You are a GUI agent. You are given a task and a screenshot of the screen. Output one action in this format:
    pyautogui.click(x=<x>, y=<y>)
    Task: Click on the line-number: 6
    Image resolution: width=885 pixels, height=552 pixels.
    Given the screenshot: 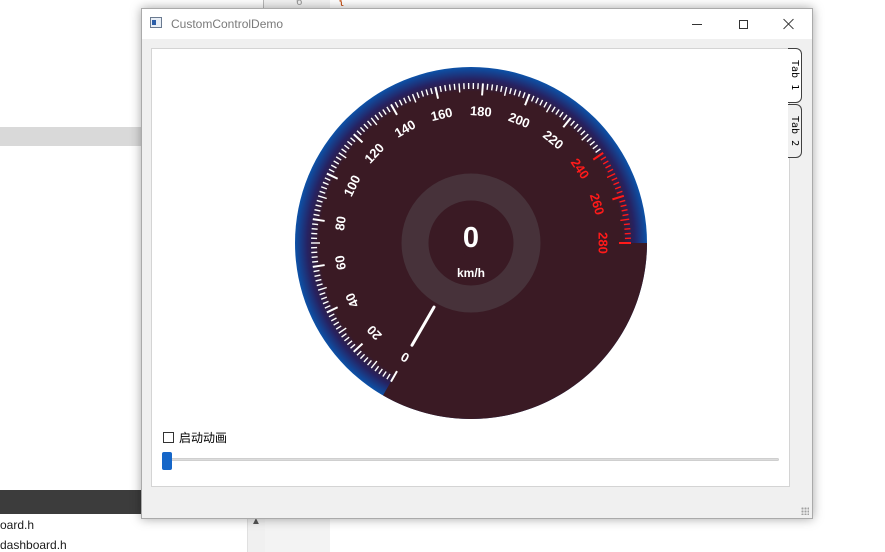 What is the action you would take?
    pyautogui.click(x=299, y=4)
    